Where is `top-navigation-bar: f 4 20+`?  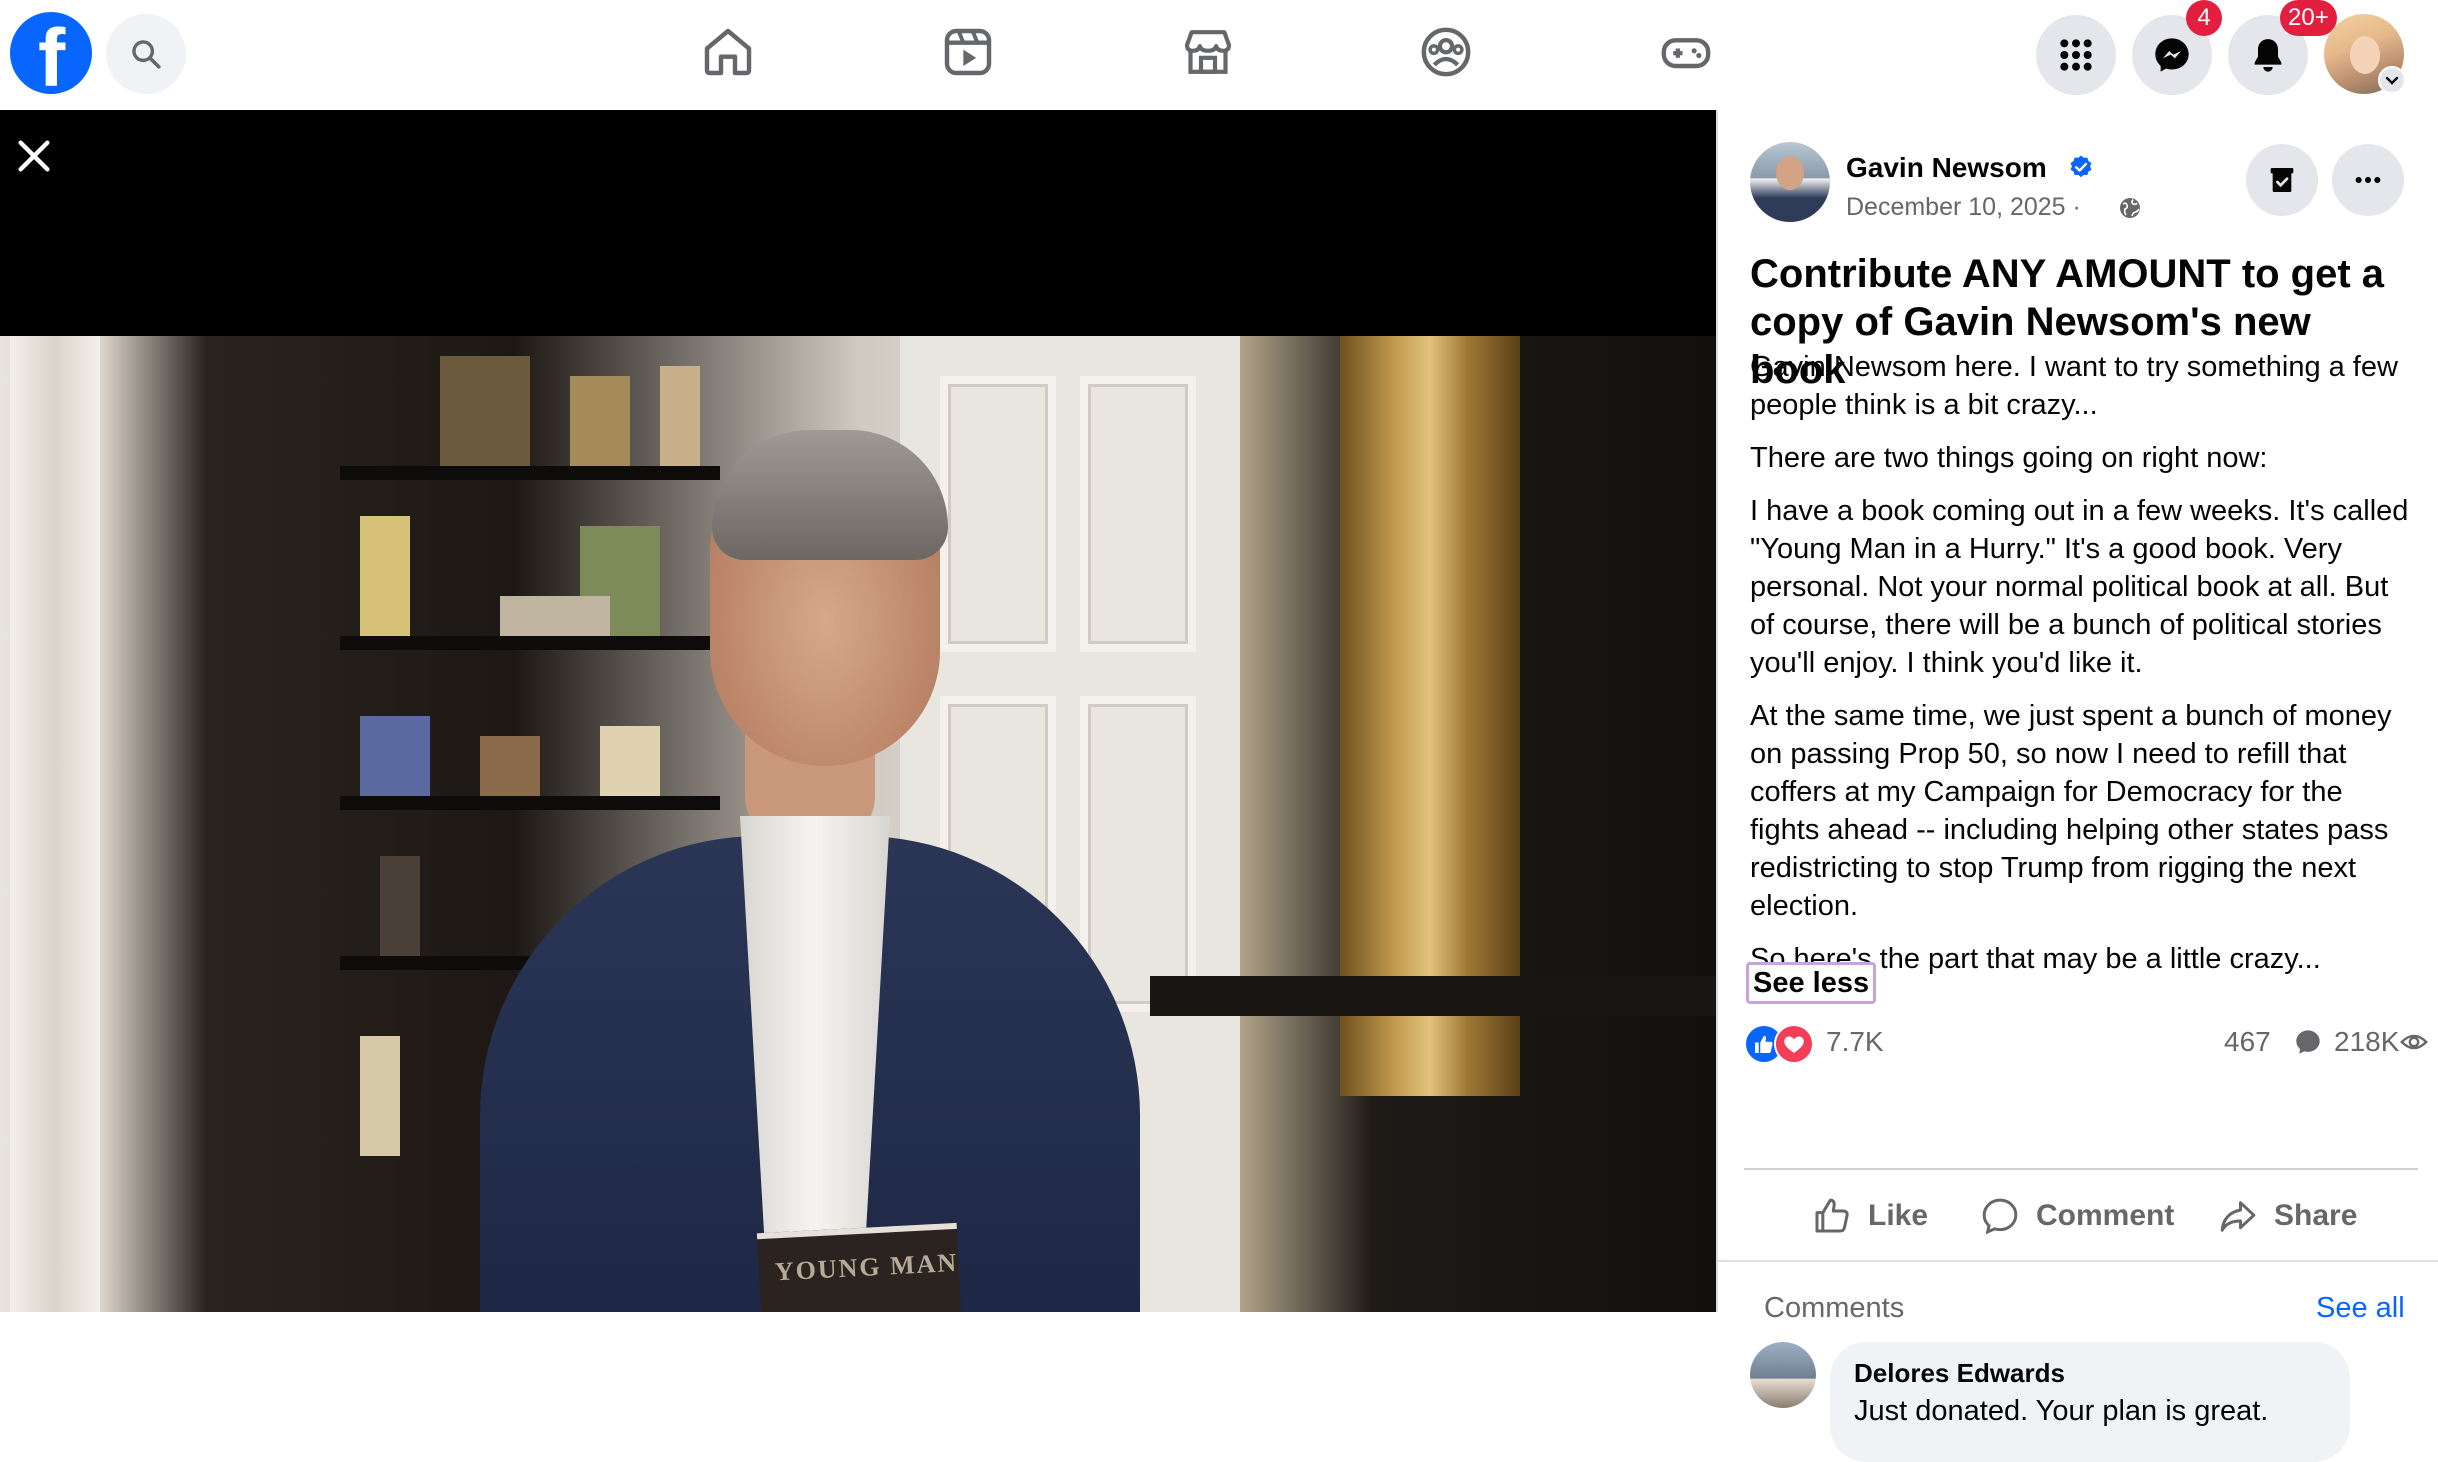 top-navigation-bar: f 4 20+ is located at coordinates (1219, 55).